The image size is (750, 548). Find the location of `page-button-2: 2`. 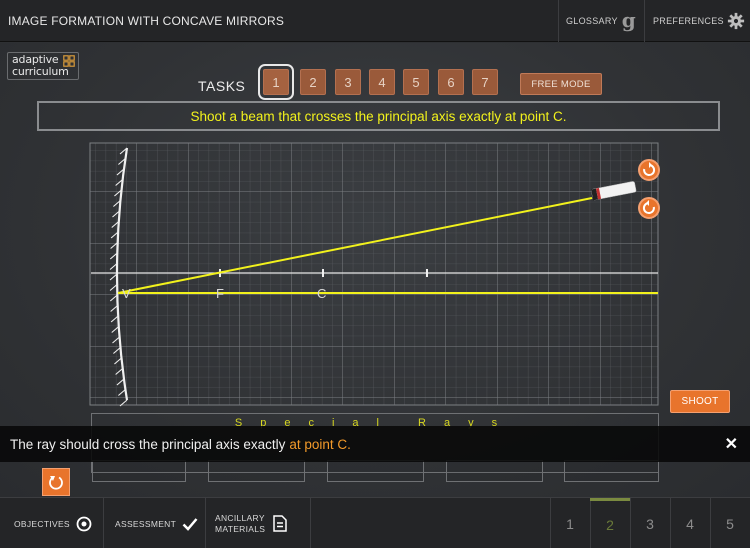

page-button-2: 2 is located at coordinates (610, 523).